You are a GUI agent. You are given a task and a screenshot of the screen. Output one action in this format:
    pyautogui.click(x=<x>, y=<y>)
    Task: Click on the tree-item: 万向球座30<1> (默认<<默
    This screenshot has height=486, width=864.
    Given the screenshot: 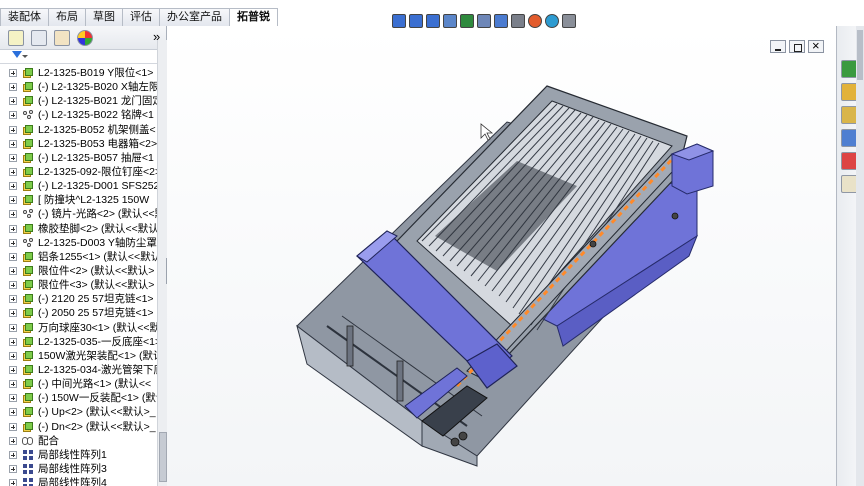 What is the action you would take?
    pyautogui.click(x=78, y=328)
    